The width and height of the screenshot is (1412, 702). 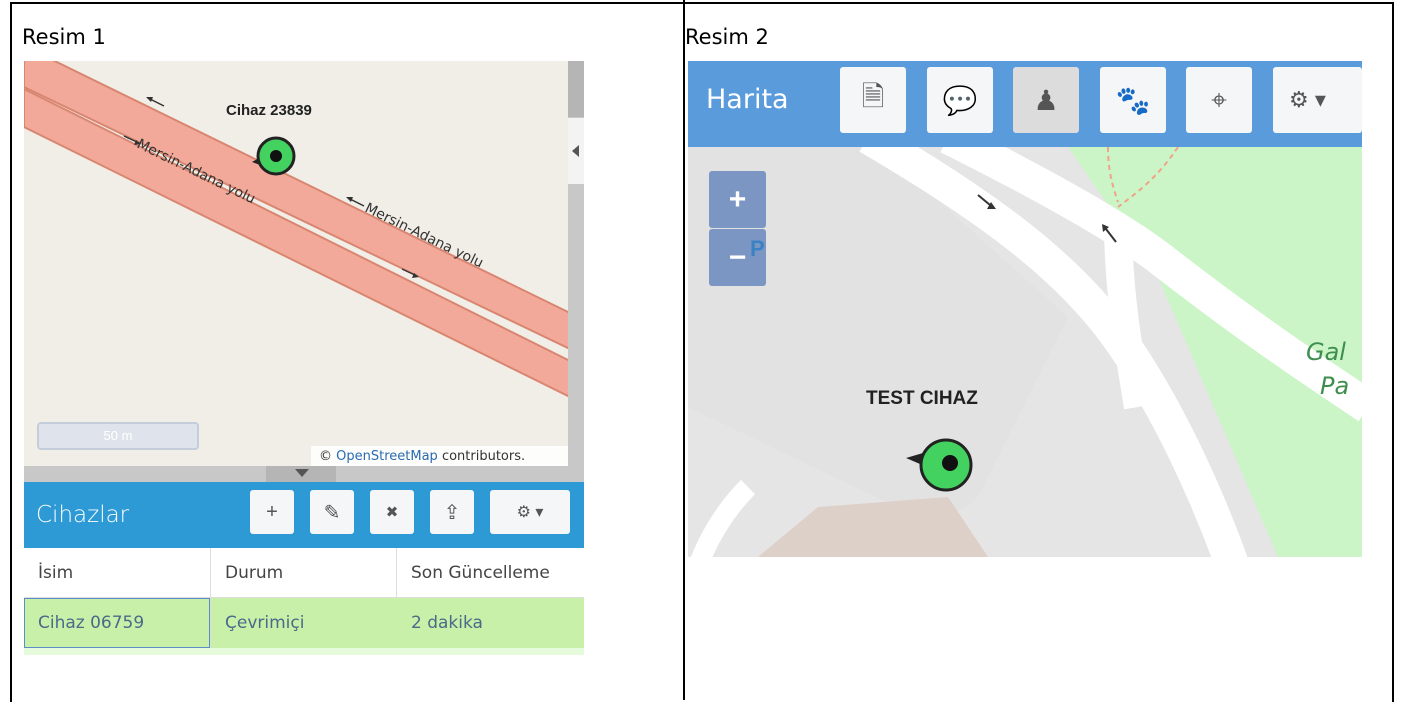 I want to click on person-icon: ♟, so click(x=1046, y=100).